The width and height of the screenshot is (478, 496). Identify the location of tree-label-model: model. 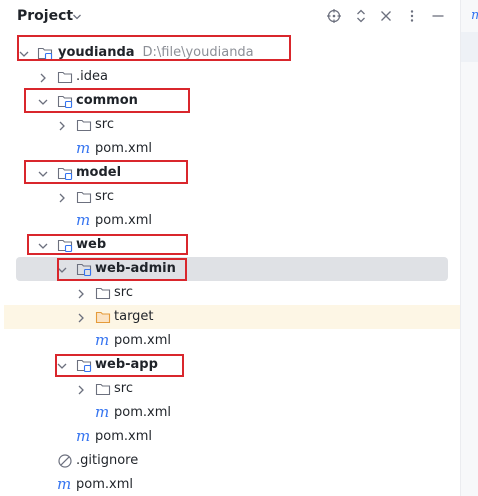
(99, 172).